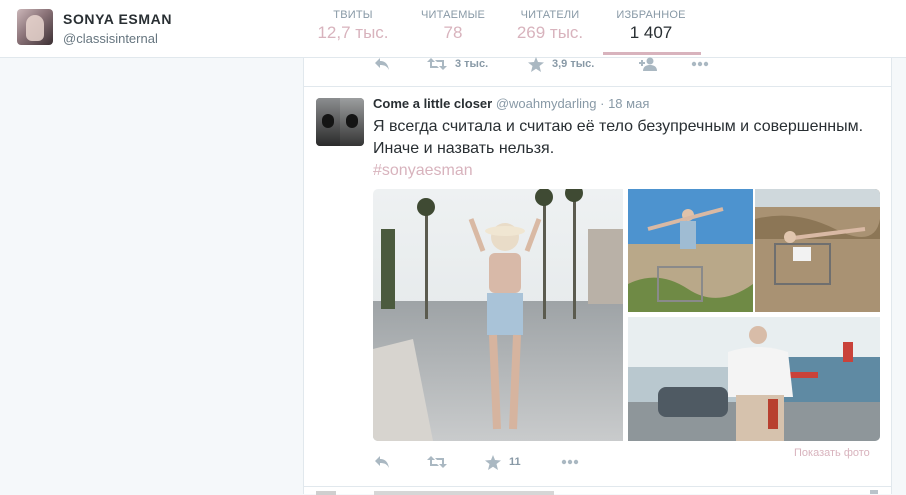 This screenshot has height=495, width=906. What do you see at coordinates (550, 15) in the screenshot?
I see `stat-followers-label: ЧИТАТЕЛИ` at bounding box center [550, 15].